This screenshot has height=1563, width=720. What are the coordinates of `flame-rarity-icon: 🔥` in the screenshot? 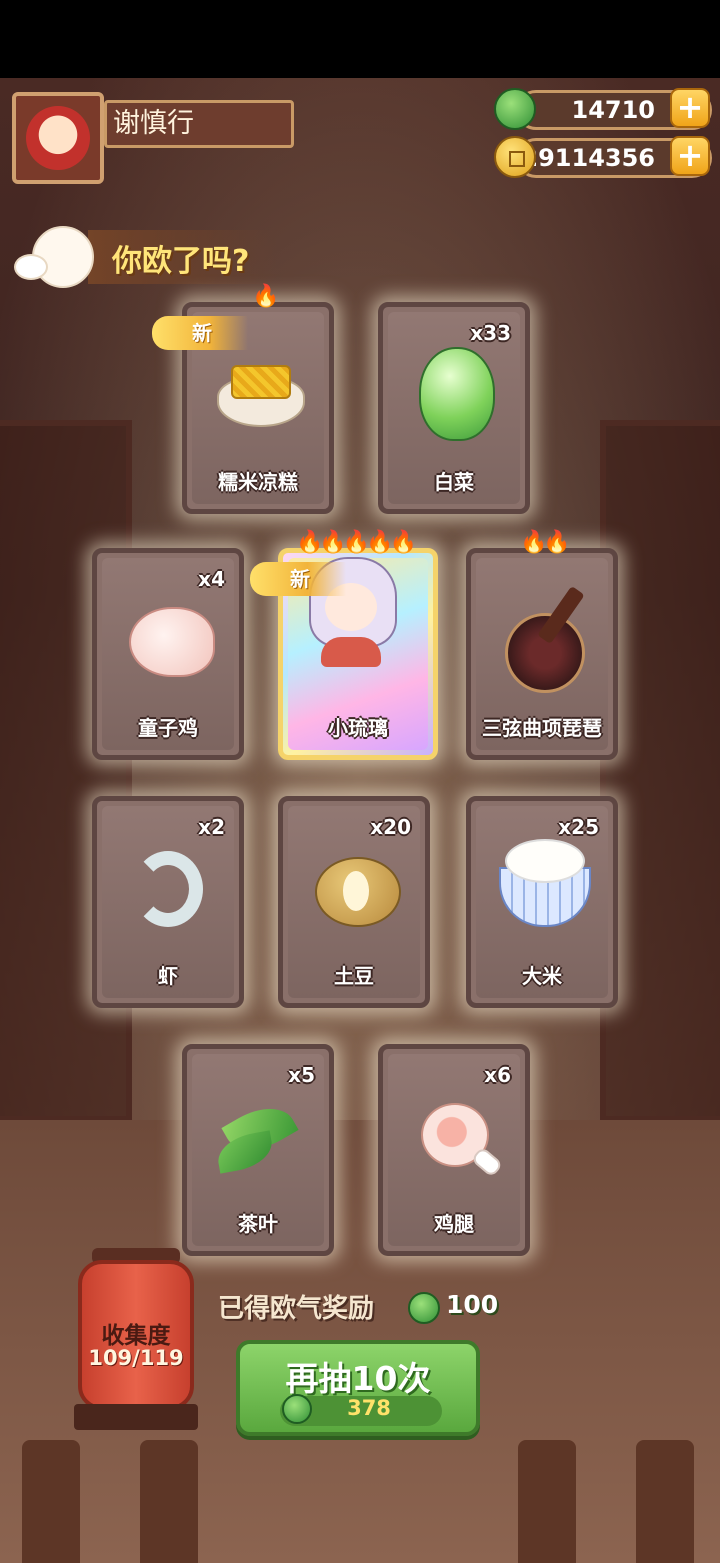 It's located at (265, 296).